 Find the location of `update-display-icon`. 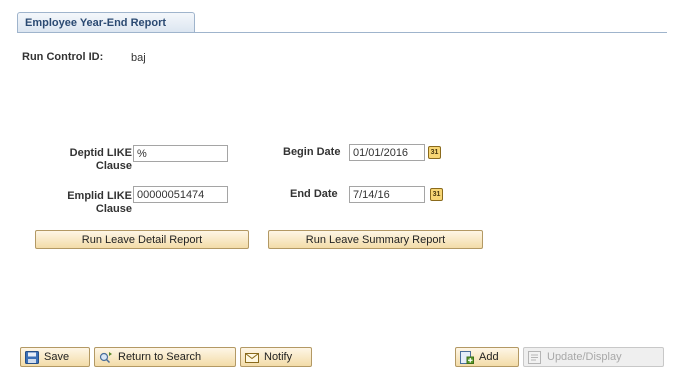

update-display-icon is located at coordinates (534, 357).